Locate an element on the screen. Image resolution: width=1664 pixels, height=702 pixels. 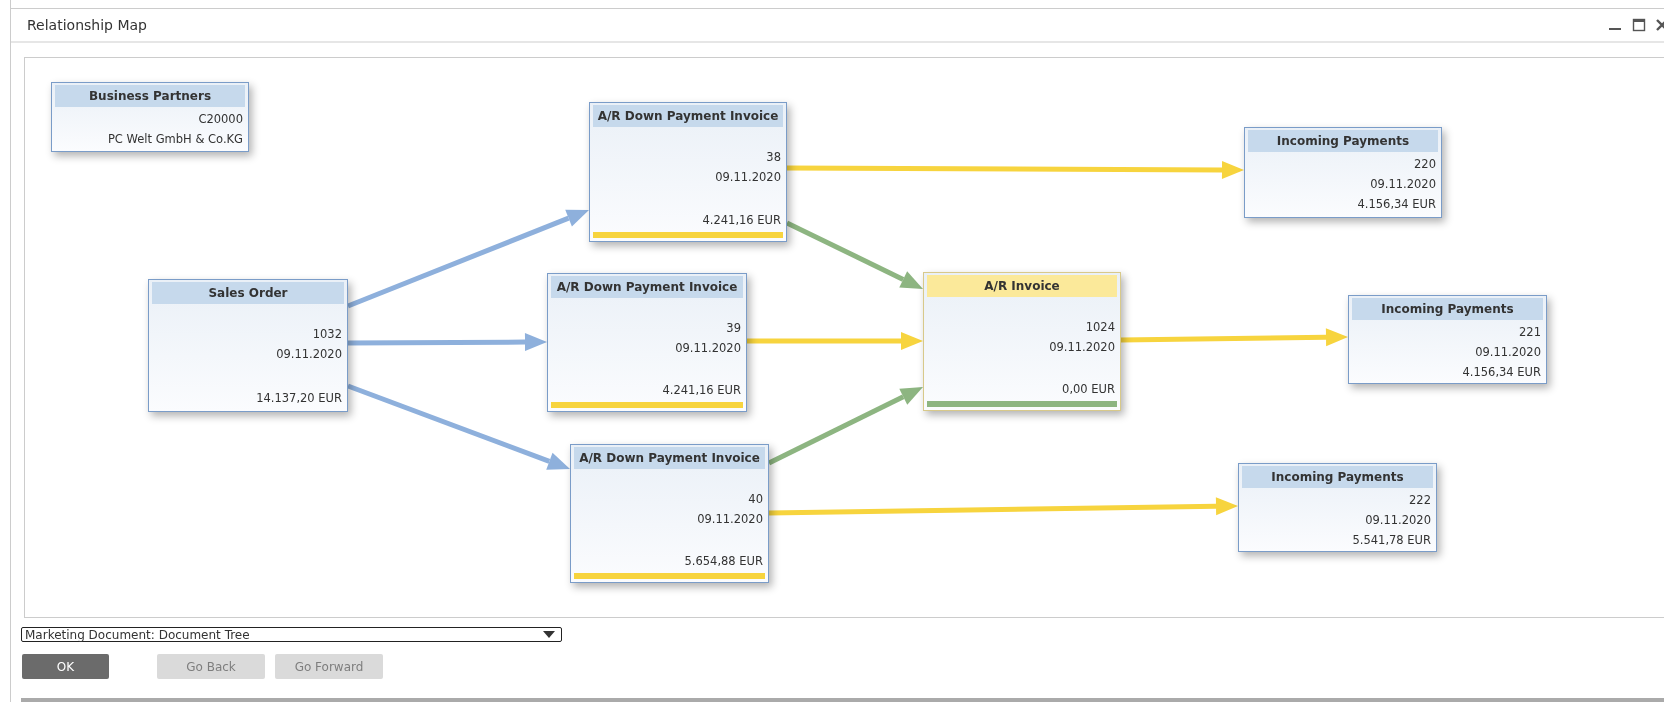
node-text: 221 is located at coordinates (1530, 332).